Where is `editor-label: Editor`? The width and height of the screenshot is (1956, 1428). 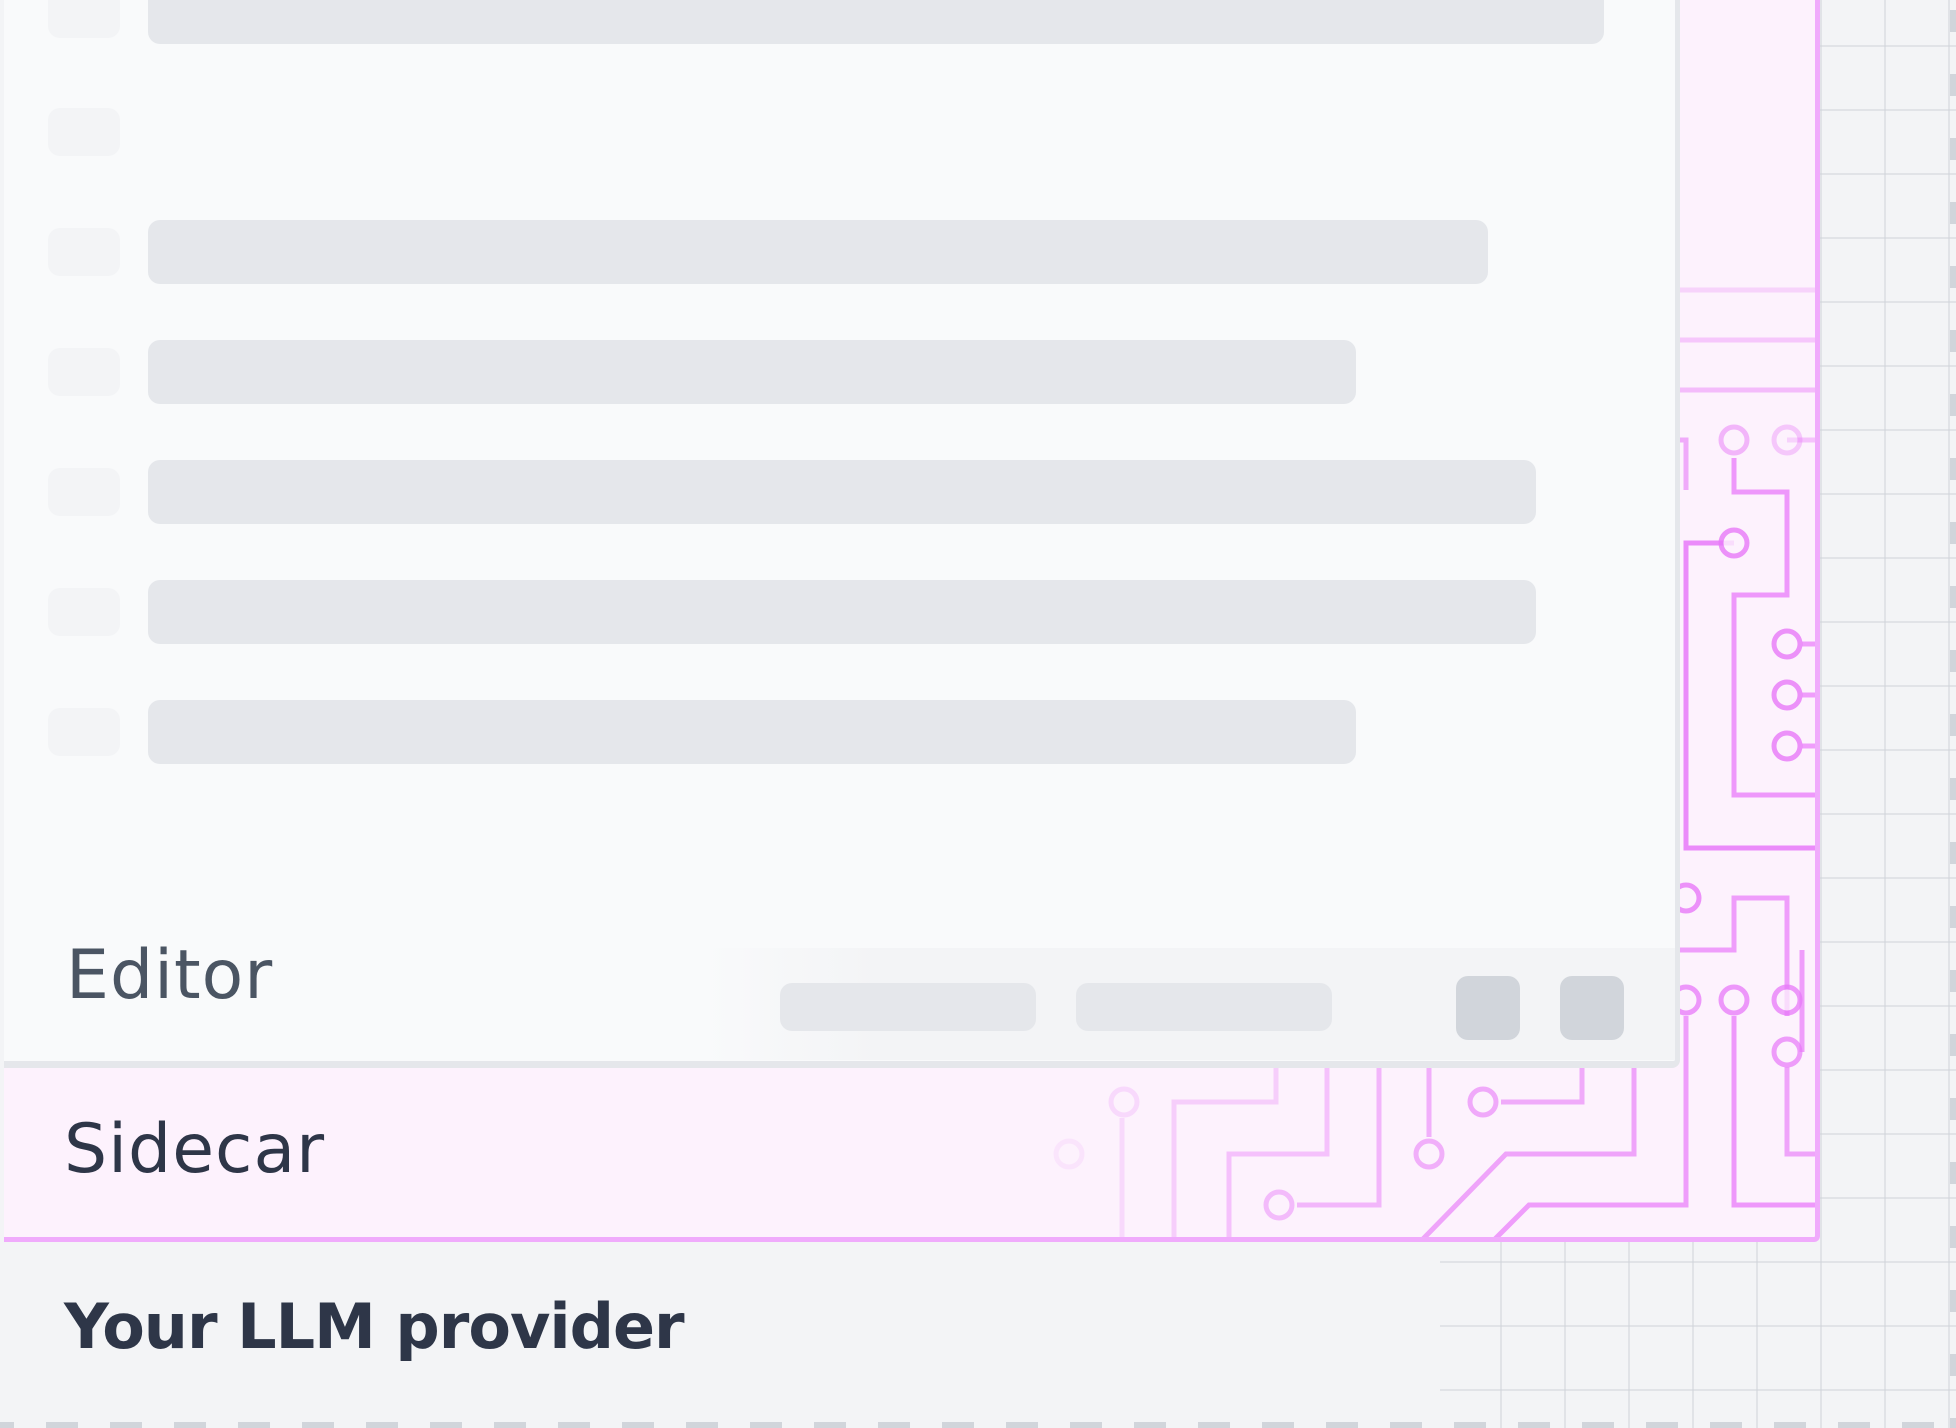
editor-label: Editor is located at coordinates (170, 975).